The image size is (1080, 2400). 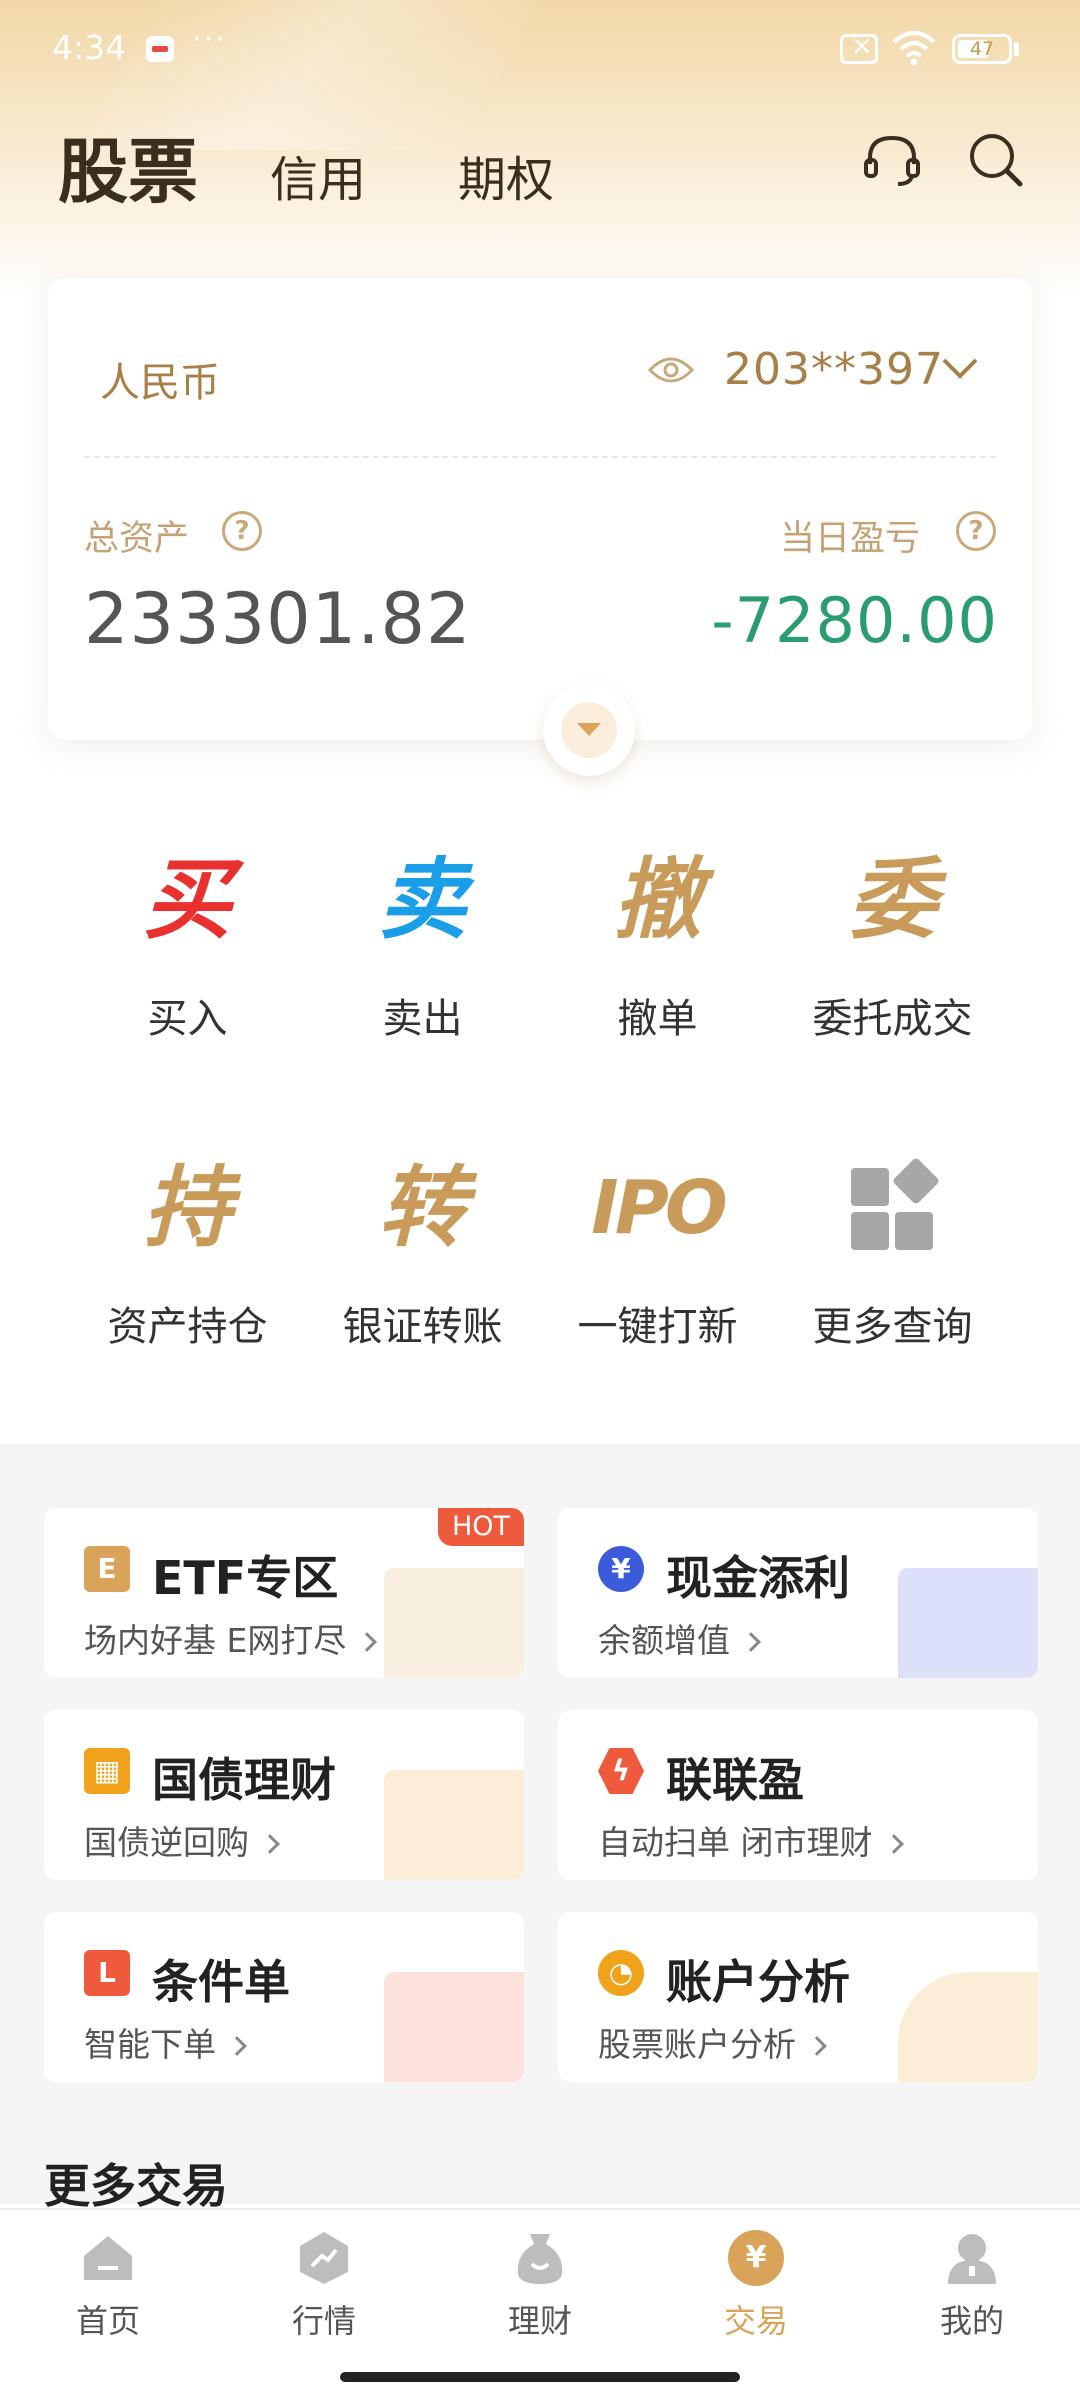 I want to click on sell-label: 卖出, so click(x=422, y=1019).